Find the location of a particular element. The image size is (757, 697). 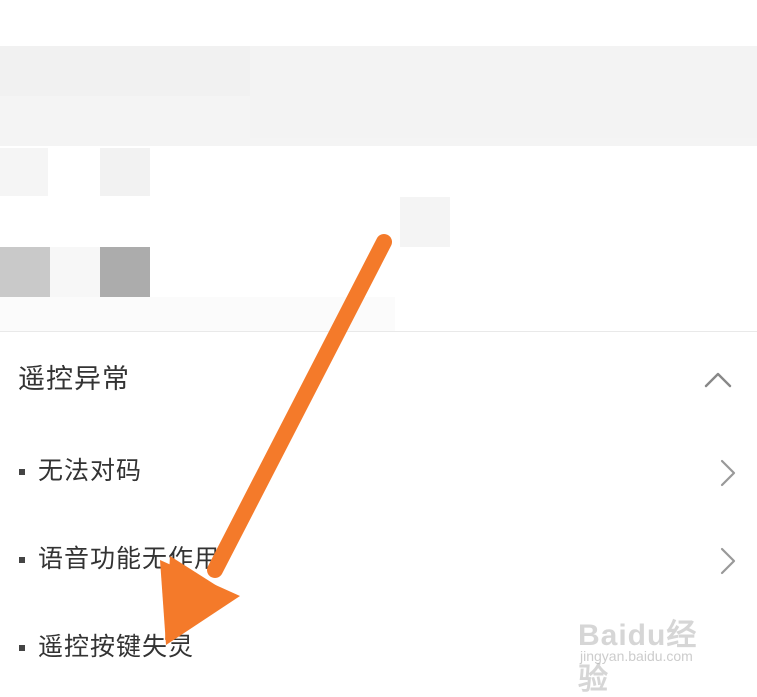

item-label: 无法对码 is located at coordinates (90, 470).